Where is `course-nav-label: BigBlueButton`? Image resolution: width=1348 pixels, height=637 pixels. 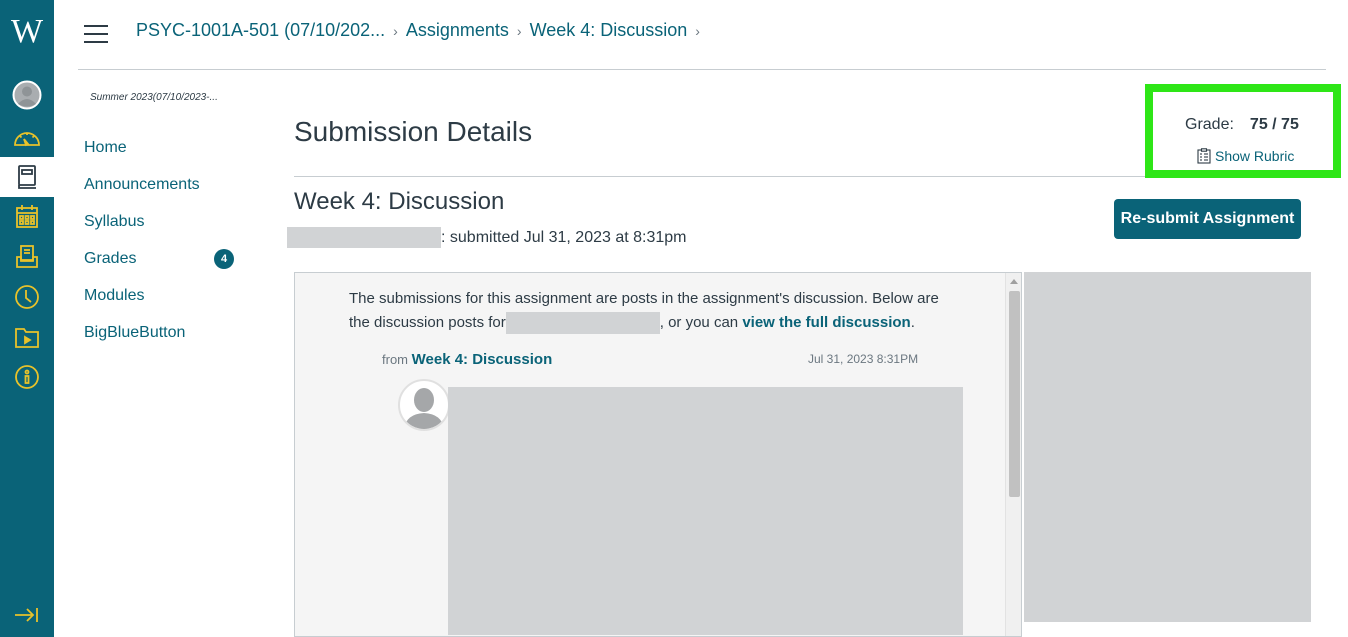
course-nav-label: BigBlueButton is located at coordinates (135, 332).